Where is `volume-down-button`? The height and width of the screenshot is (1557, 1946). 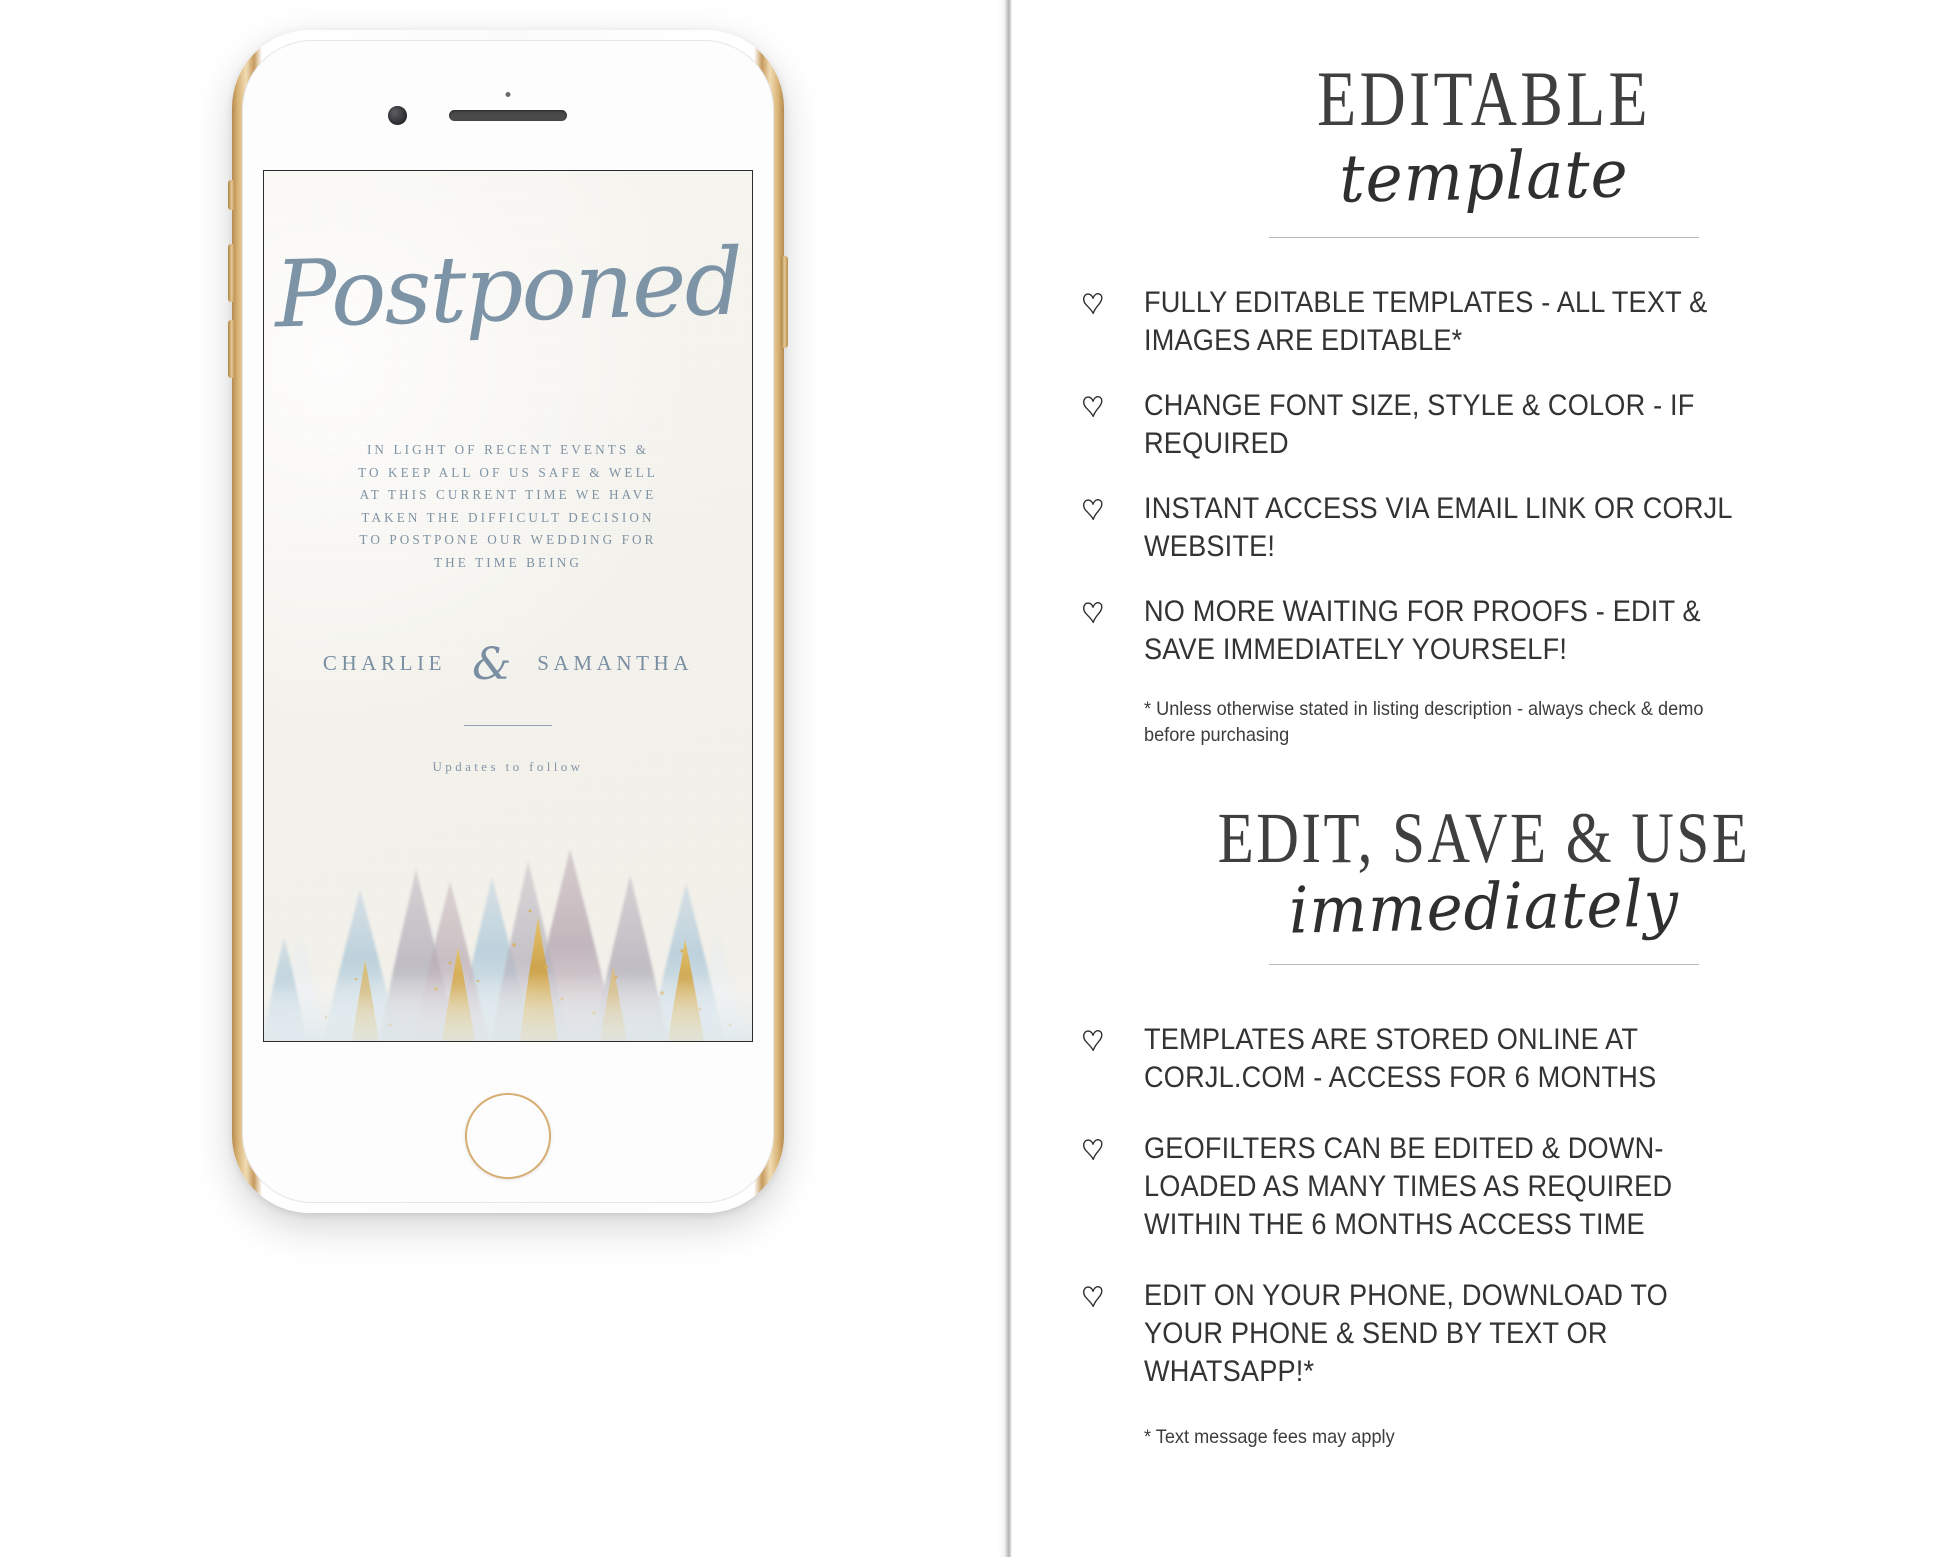
volume-down-button is located at coordinates (231, 349).